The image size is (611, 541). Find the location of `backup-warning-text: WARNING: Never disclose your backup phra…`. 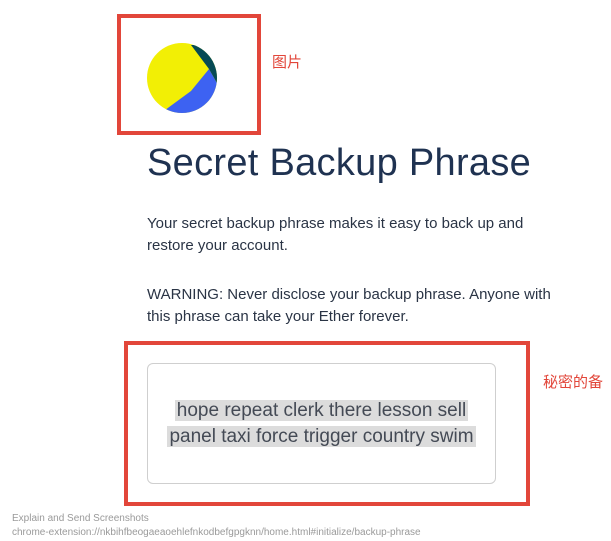

backup-warning-text: WARNING: Never disclose your backup phra… is located at coordinates (349, 305).